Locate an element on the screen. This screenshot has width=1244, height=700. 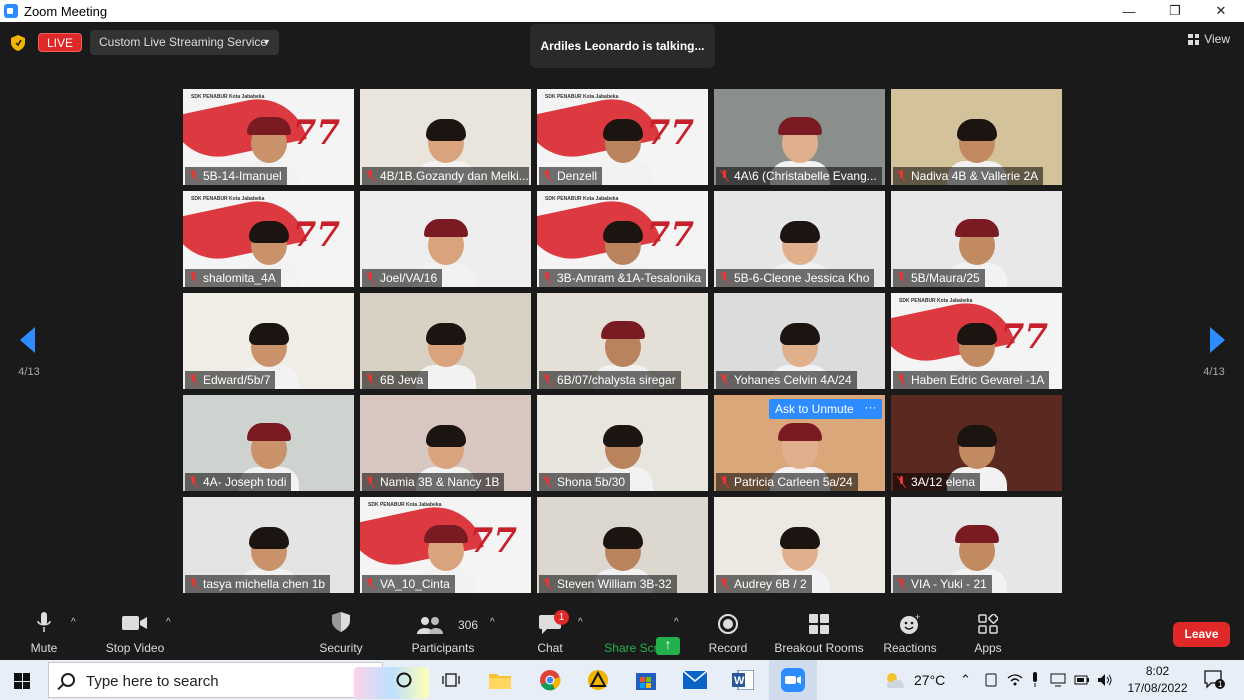
close-button: ✕ is located at coordinates (1221, 11).